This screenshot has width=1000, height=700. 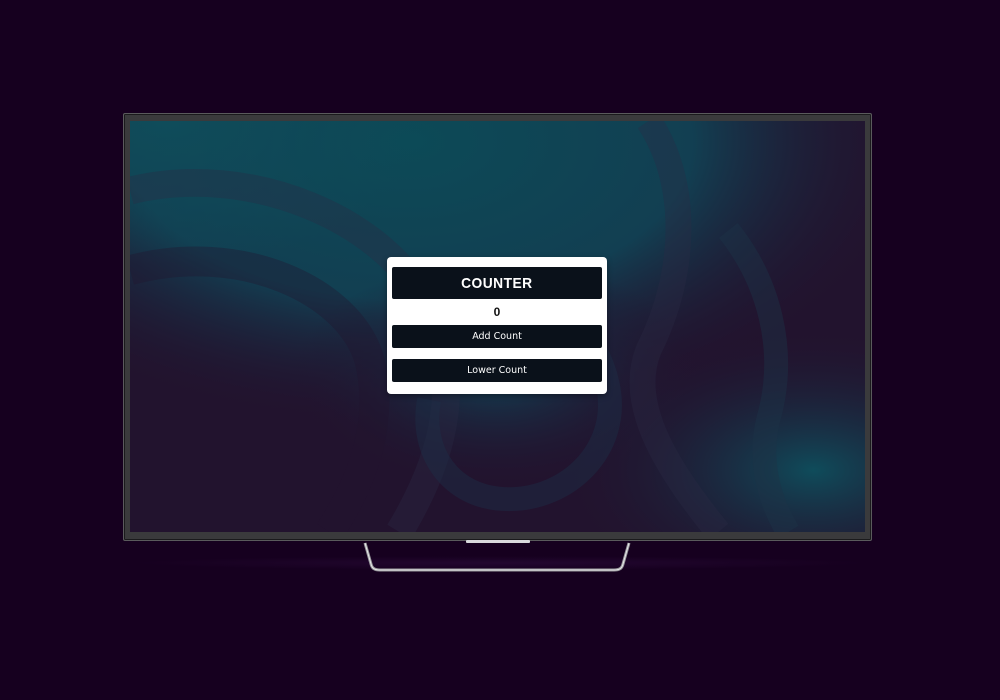 I want to click on counter-value: 0, so click(x=497, y=312).